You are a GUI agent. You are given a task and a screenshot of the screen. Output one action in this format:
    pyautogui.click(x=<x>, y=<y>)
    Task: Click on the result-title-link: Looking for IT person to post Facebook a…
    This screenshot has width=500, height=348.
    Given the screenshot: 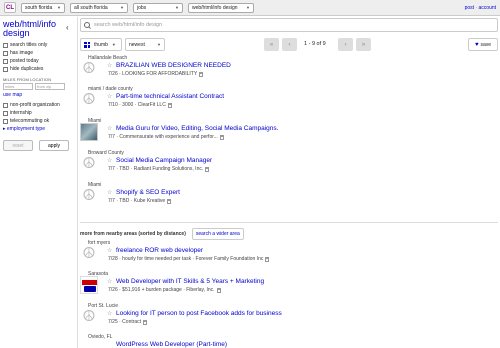 What is the action you would take?
    pyautogui.click(x=199, y=313)
    